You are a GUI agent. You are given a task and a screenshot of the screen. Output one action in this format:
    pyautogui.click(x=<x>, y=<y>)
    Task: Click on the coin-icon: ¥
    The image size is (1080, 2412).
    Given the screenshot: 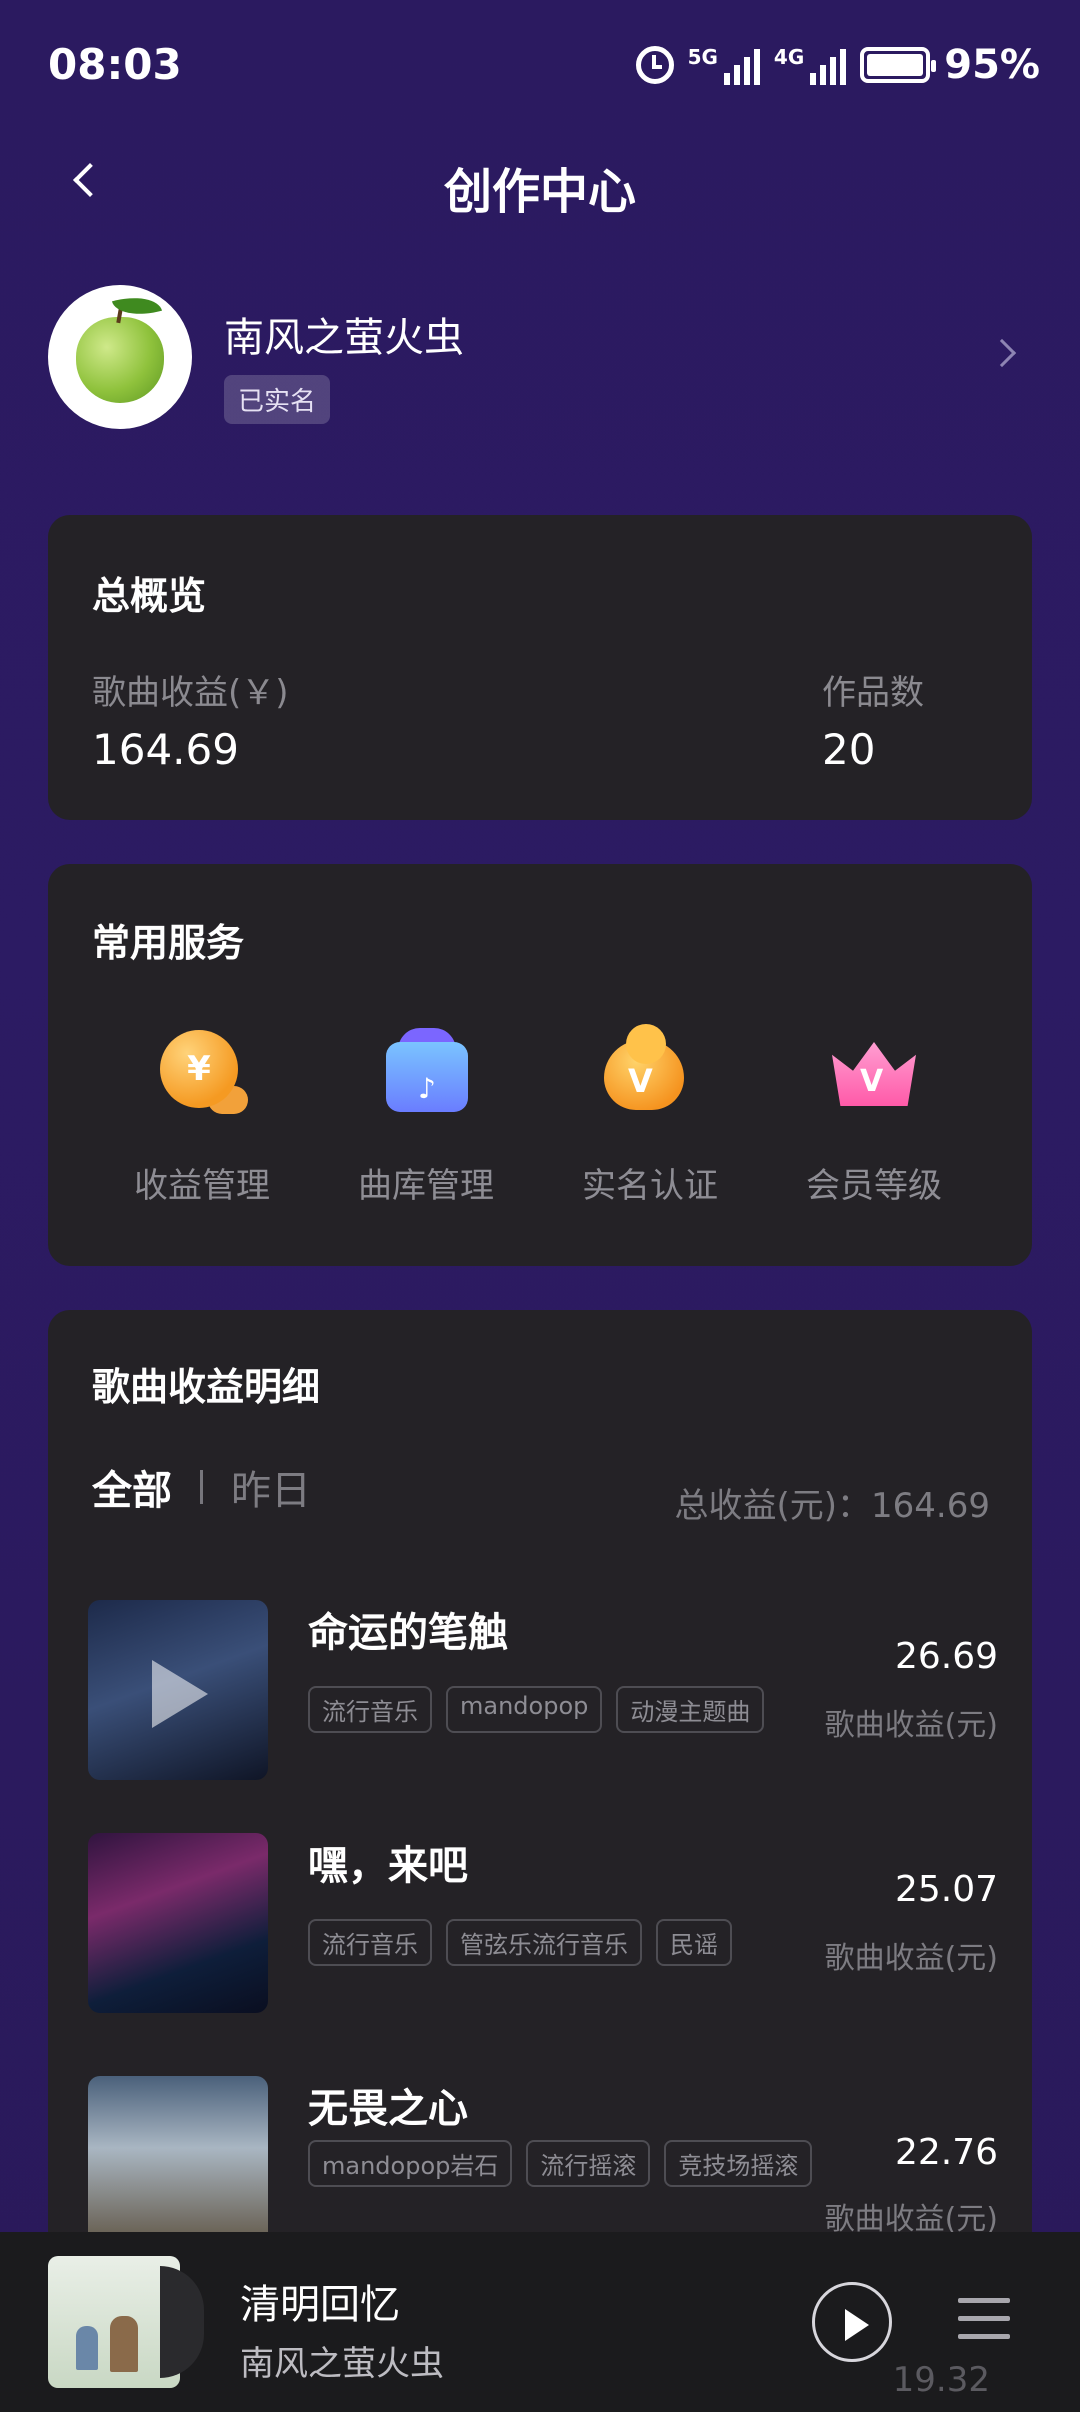 What is the action you would take?
    pyautogui.click(x=202, y=1072)
    